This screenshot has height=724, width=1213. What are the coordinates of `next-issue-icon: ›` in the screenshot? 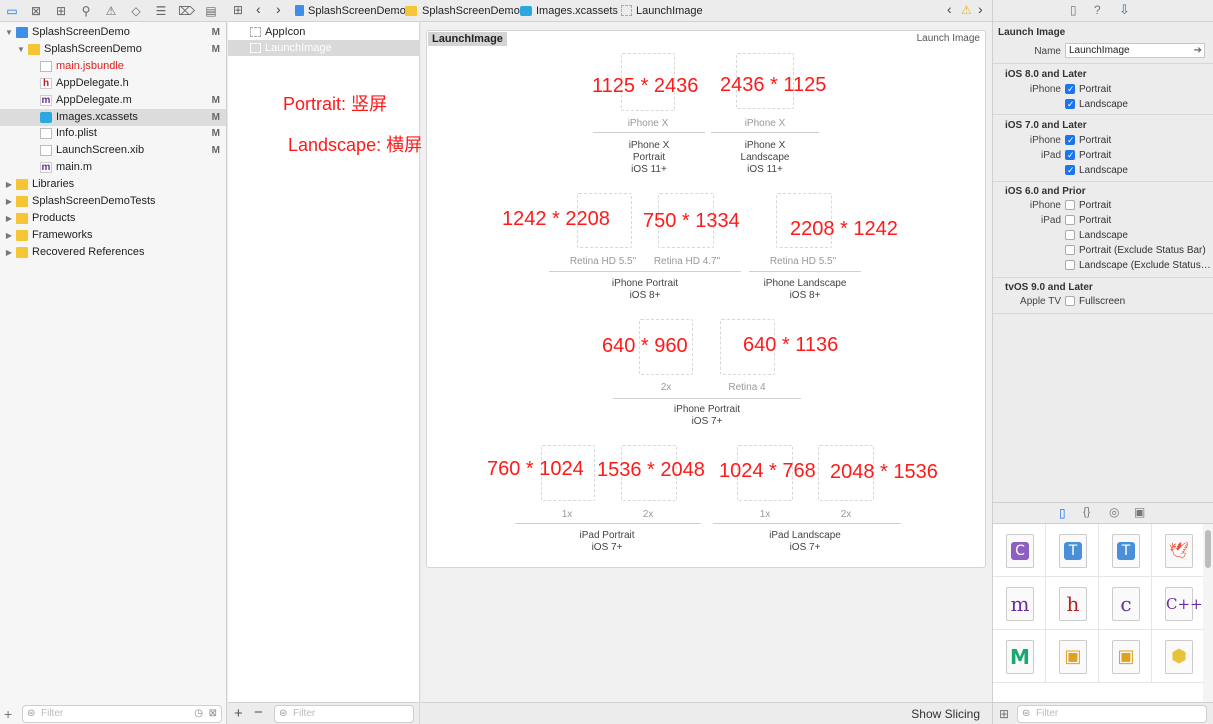 It's located at (980, 9).